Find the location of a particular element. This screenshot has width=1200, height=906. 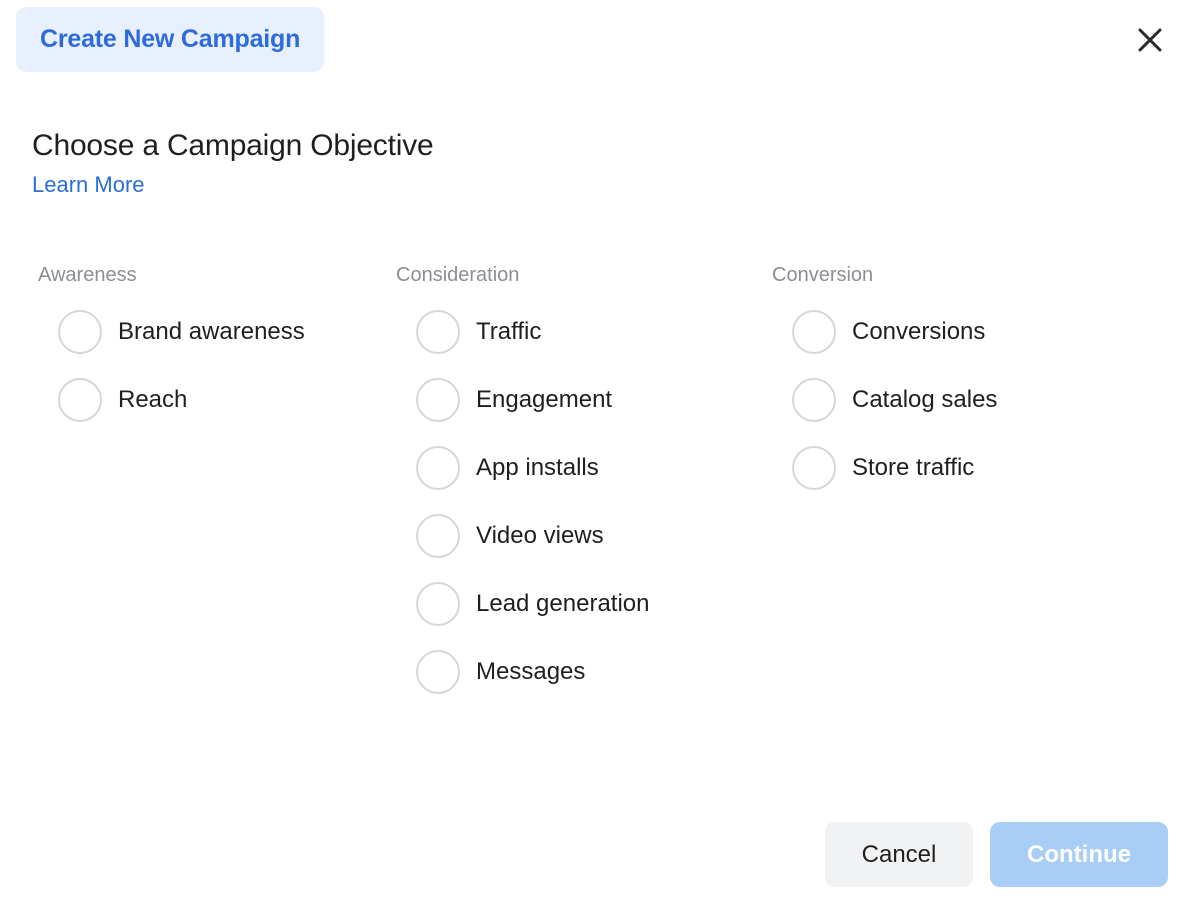

option-label: Conversions is located at coordinates (919, 331).